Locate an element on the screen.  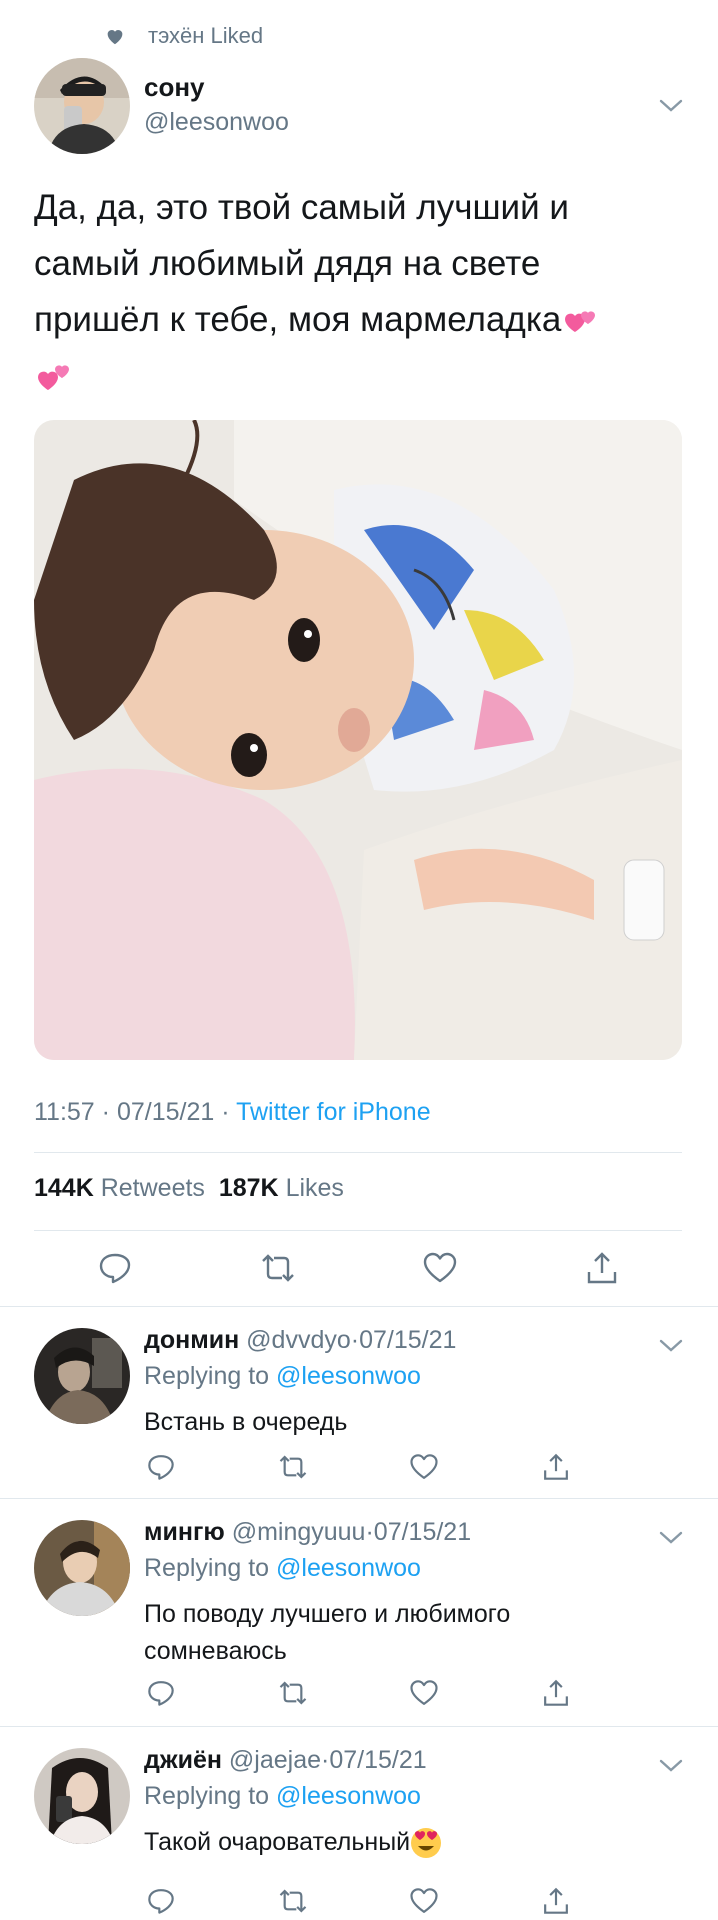
tweet-stats: 144K Retweets 187K Likes is located at coordinates (189, 1188).